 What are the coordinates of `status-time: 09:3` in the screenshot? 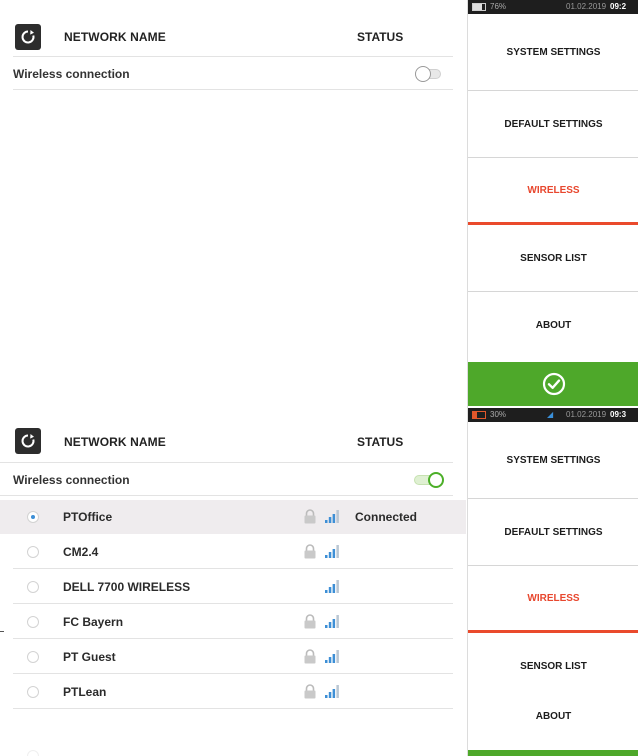 It's located at (618, 414).